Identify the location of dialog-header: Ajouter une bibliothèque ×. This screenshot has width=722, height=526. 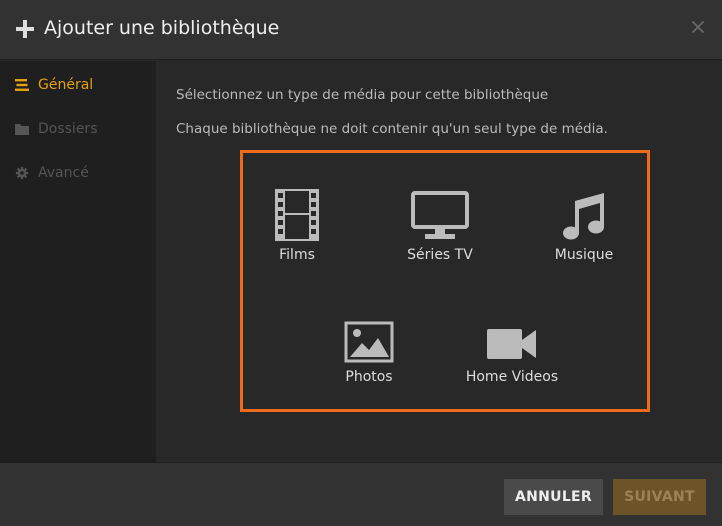
(361, 30).